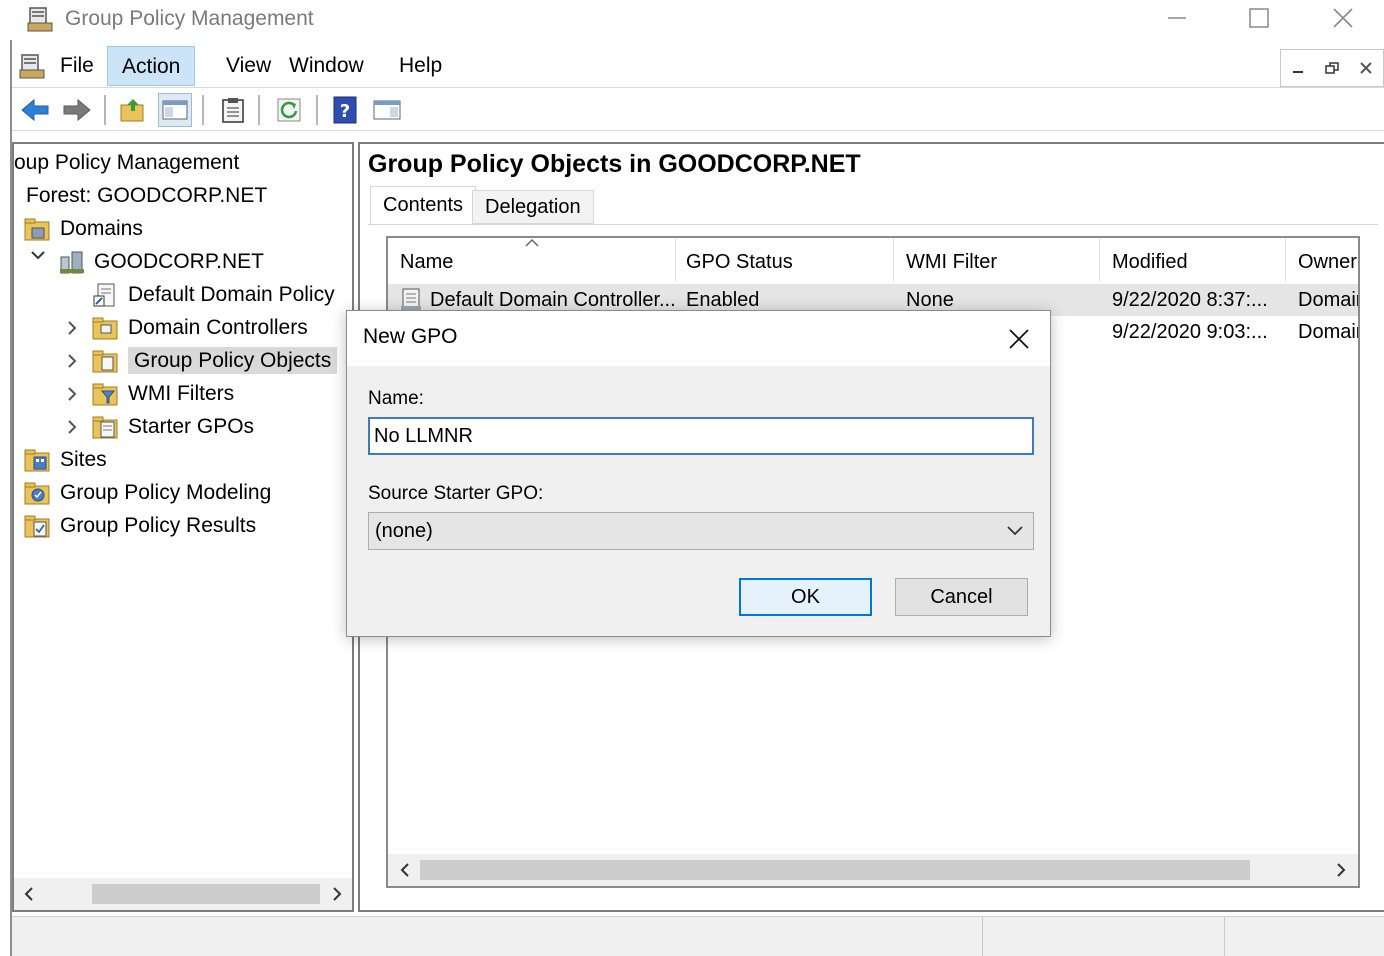  Describe the element at coordinates (191, 426) in the screenshot. I see `tree-starter-label: Starter GPOs` at that location.